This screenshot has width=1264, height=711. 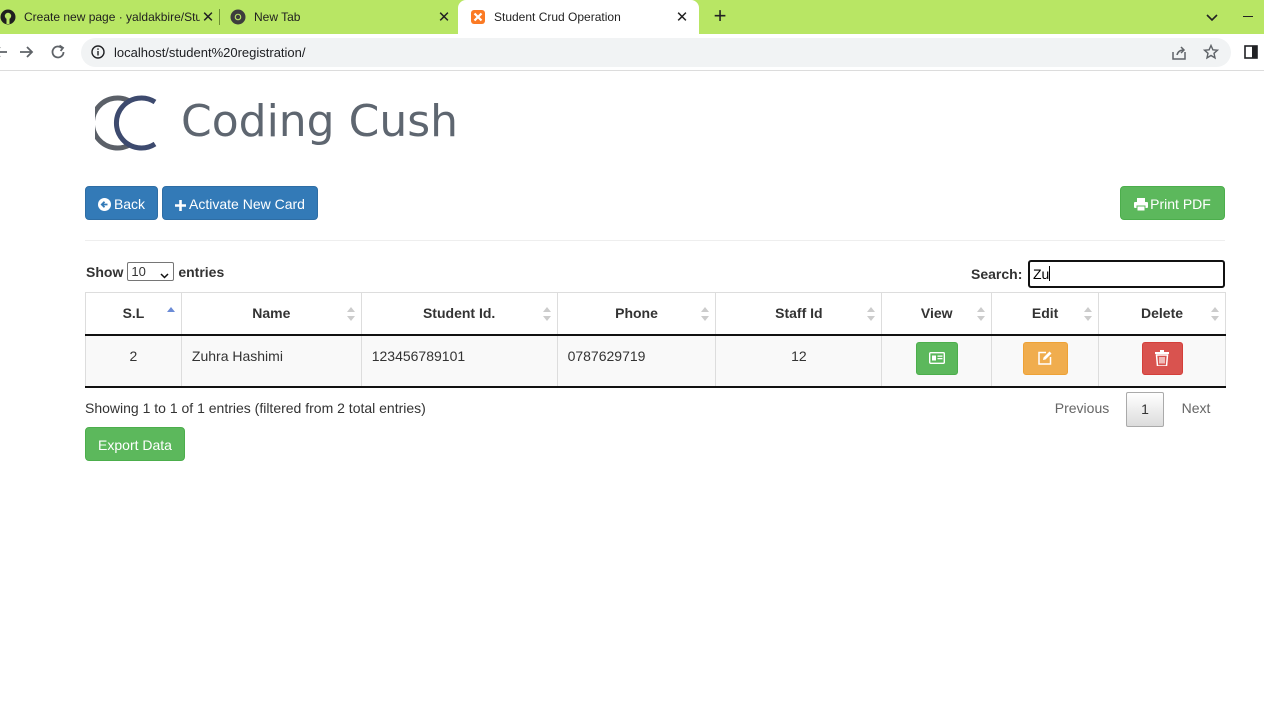 What do you see at coordinates (341, 17) in the screenshot?
I see `tab-new-tab: New Tab ✕` at bounding box center [341, 17].